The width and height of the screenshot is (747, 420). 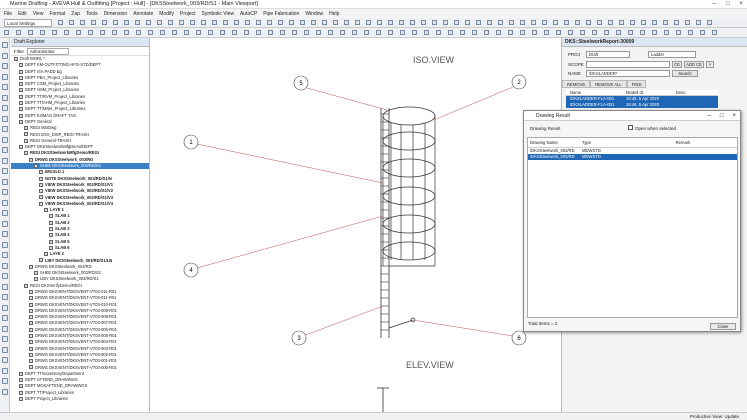 I want to click on menu-item-modify: Modify, so click(x=166, y=14).